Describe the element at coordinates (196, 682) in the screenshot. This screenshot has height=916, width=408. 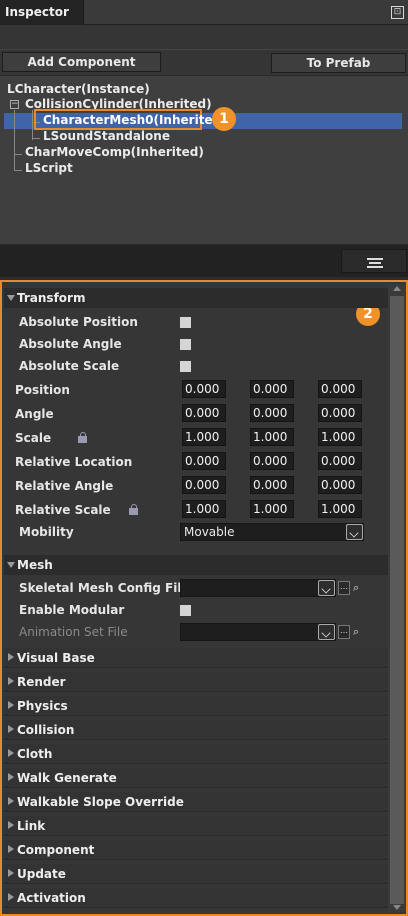
I see `render-section-header: Render` at that location.